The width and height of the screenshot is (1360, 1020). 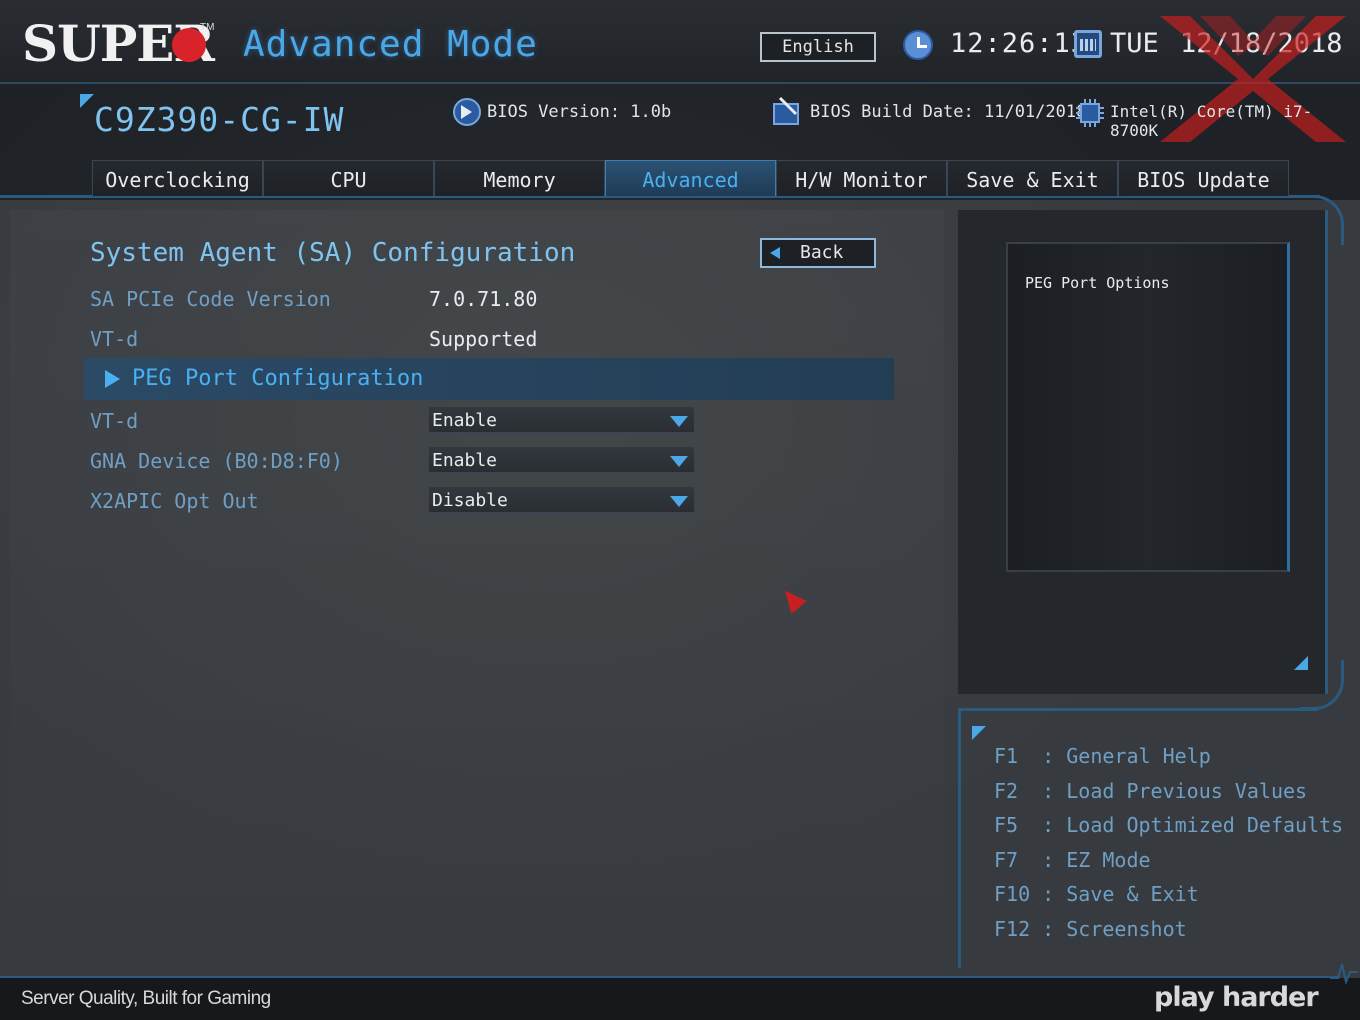 I want to click on system-time: 12:26:13, so click(x=1019, y=43).